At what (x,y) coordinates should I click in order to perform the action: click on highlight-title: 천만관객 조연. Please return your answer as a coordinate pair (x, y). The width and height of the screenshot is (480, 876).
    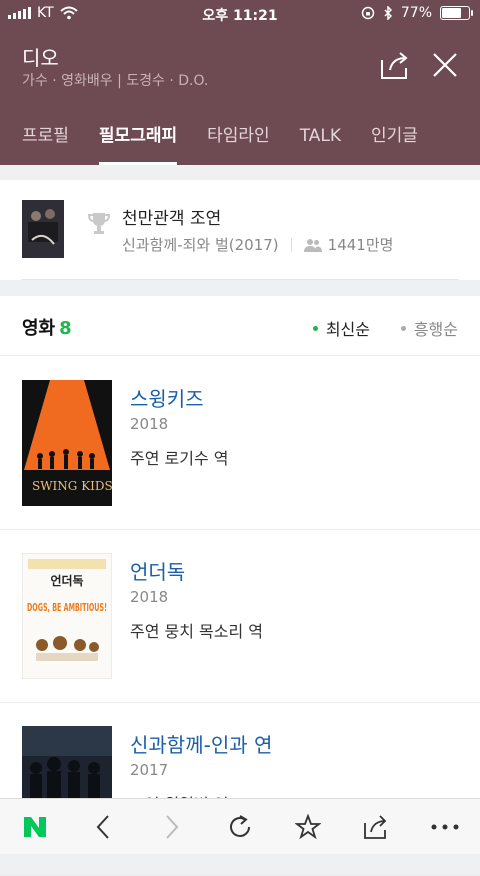
    Looking at the image, I should click on (171, 216).